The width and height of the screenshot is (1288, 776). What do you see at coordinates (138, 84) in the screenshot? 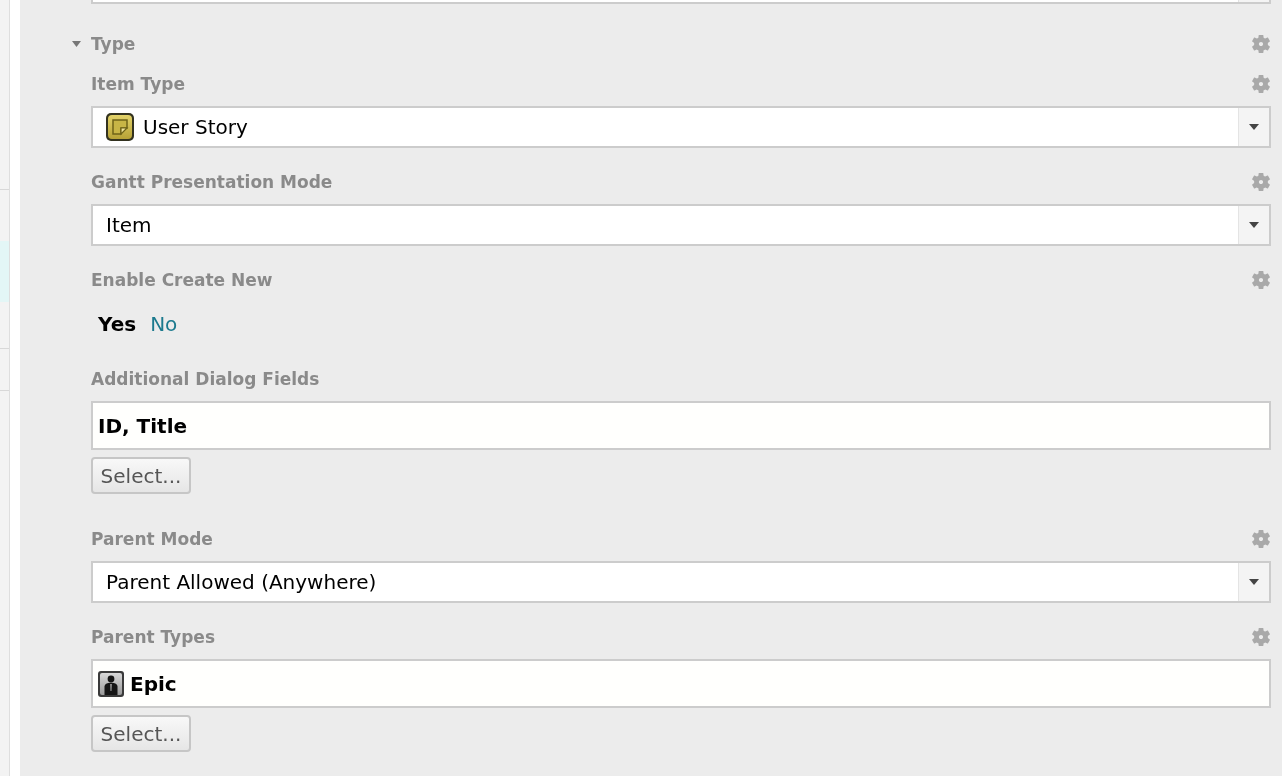
I see `field-label: Item Type` at bounding box center [138, 84].